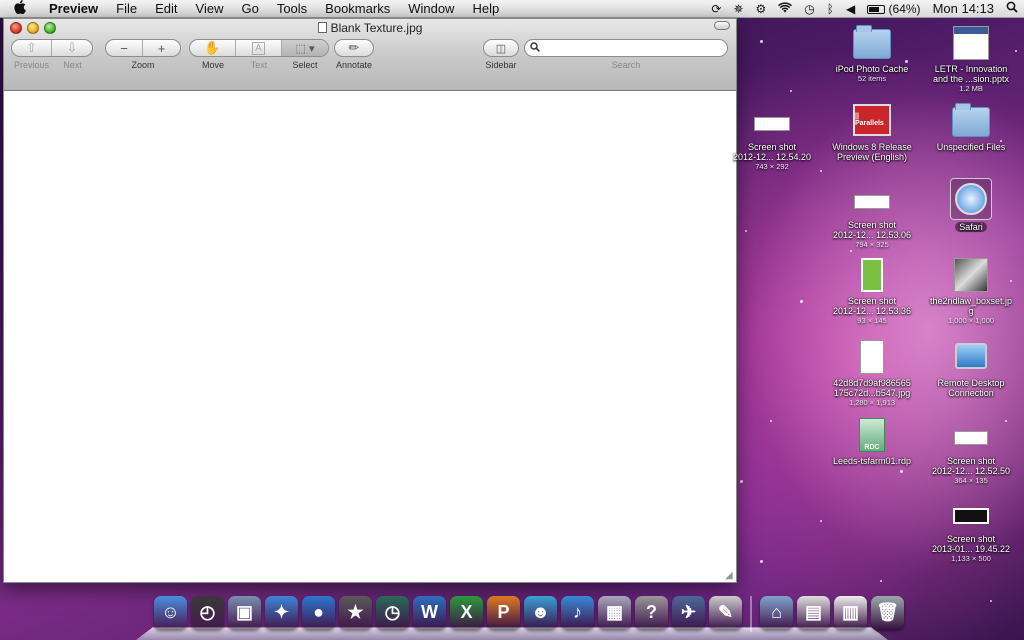 The image size is (1024, 640). I want to click on dock-applications-folder-icon: ⌂, so click(776, 612).